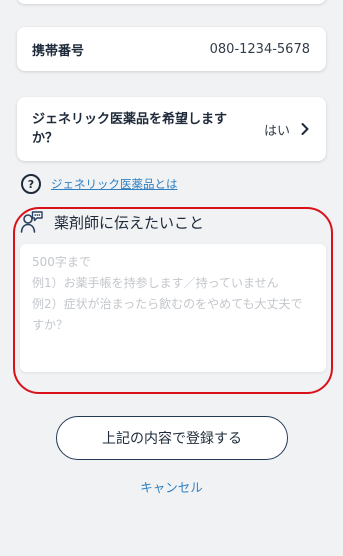  I want to click on generic-help-row: ? ジェネリック医薬品とは, so click(99, 184).